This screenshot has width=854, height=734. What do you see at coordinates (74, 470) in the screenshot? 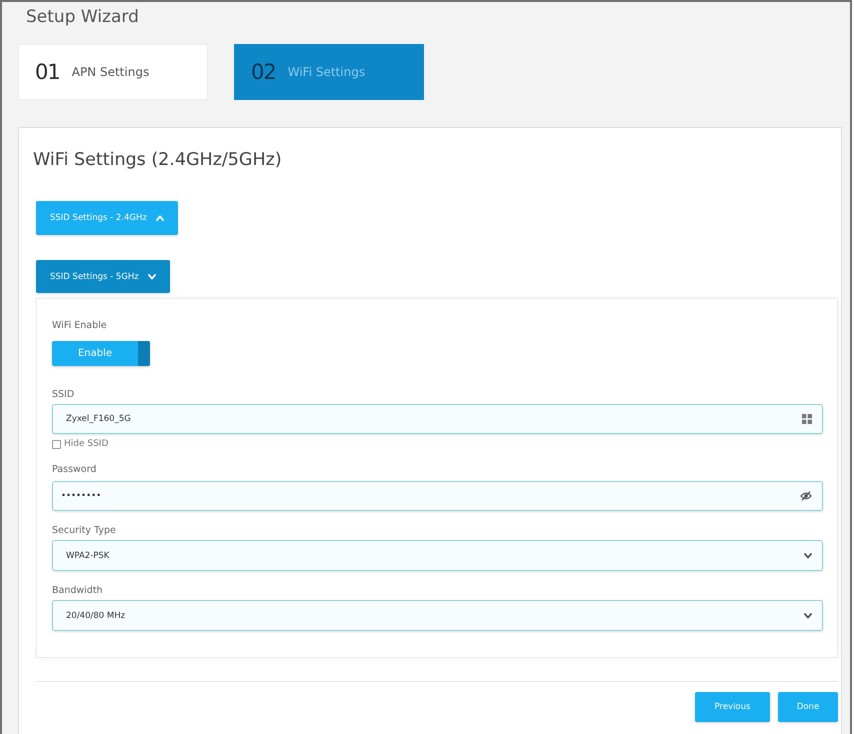
I see `field-label: Password` at bounding box center [74, 470].